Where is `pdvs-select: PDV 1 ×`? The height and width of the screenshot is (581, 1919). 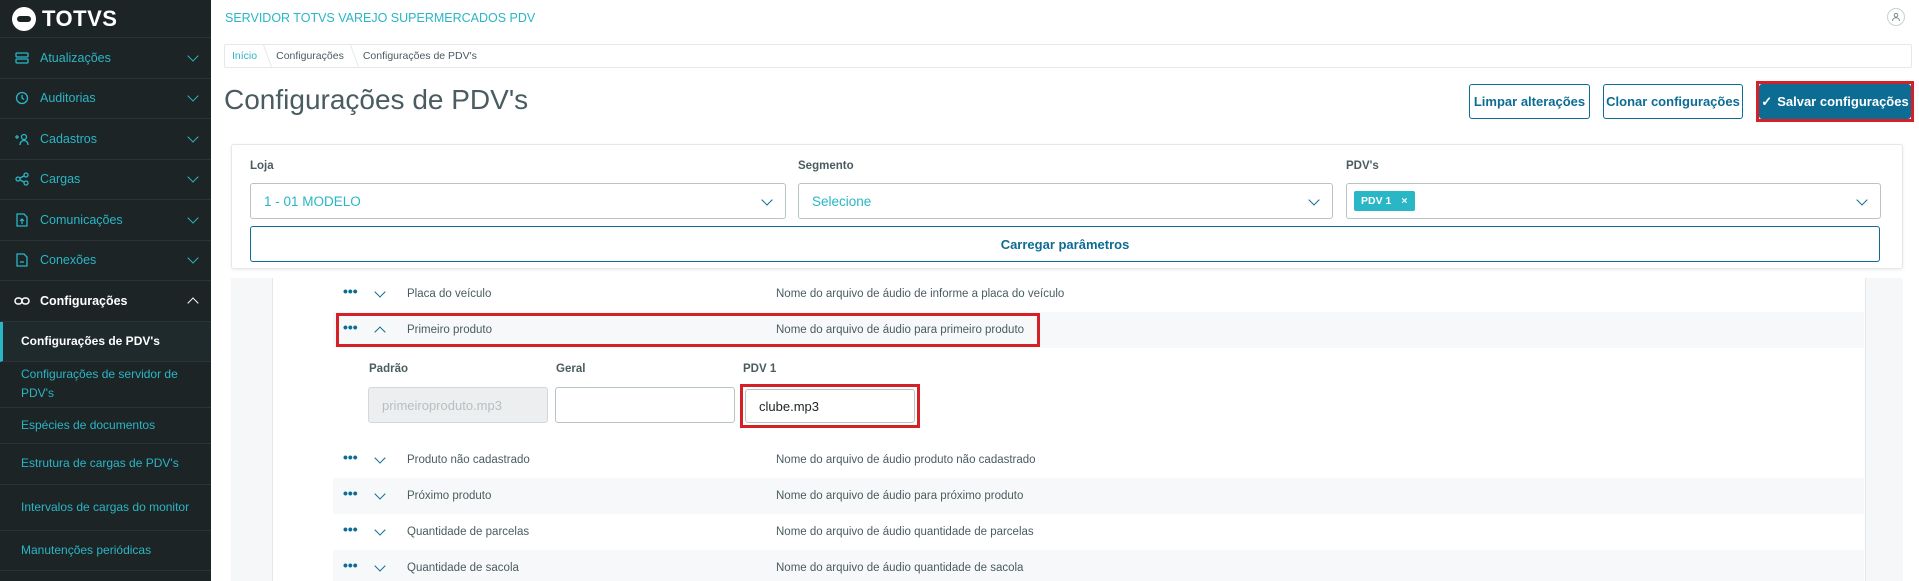
pdvs-select: PDV 1 × is located at coordinates (1613, 201).